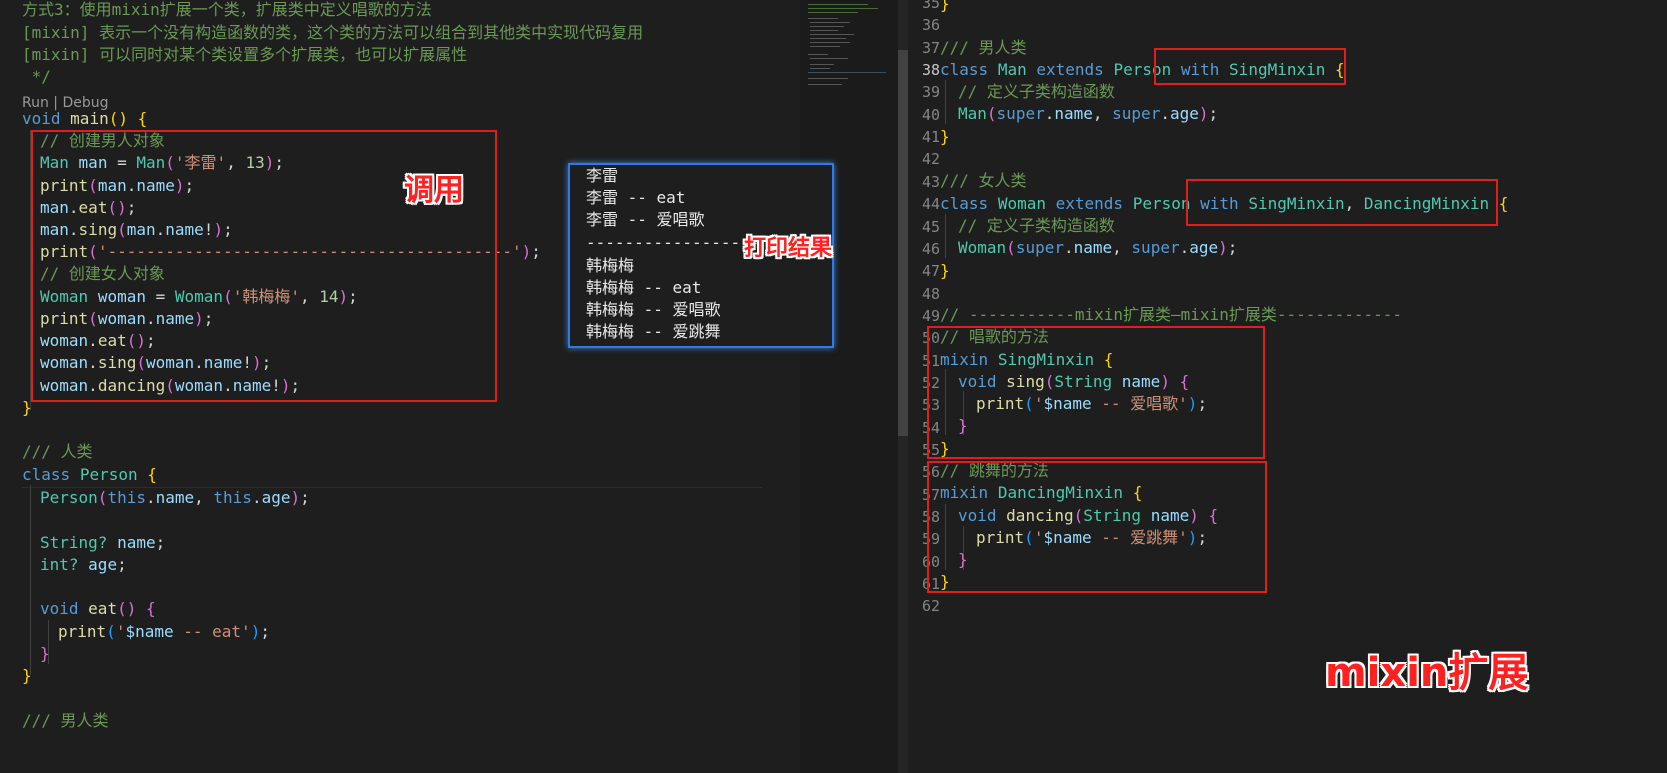 The height and width of the screenshot is (773, 1667). What do you see at coordinates (1427, 673) in the screenshot?
I see `annotation-mixin-extension: mixin扩展` at bounding box center [1427, 673].